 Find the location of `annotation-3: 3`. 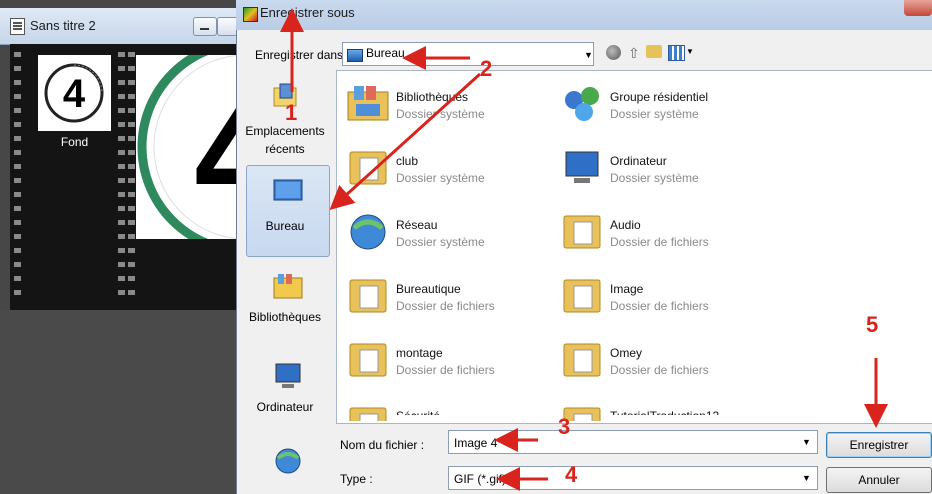

annotation-3: 3 is located at coordinates (564, 426).